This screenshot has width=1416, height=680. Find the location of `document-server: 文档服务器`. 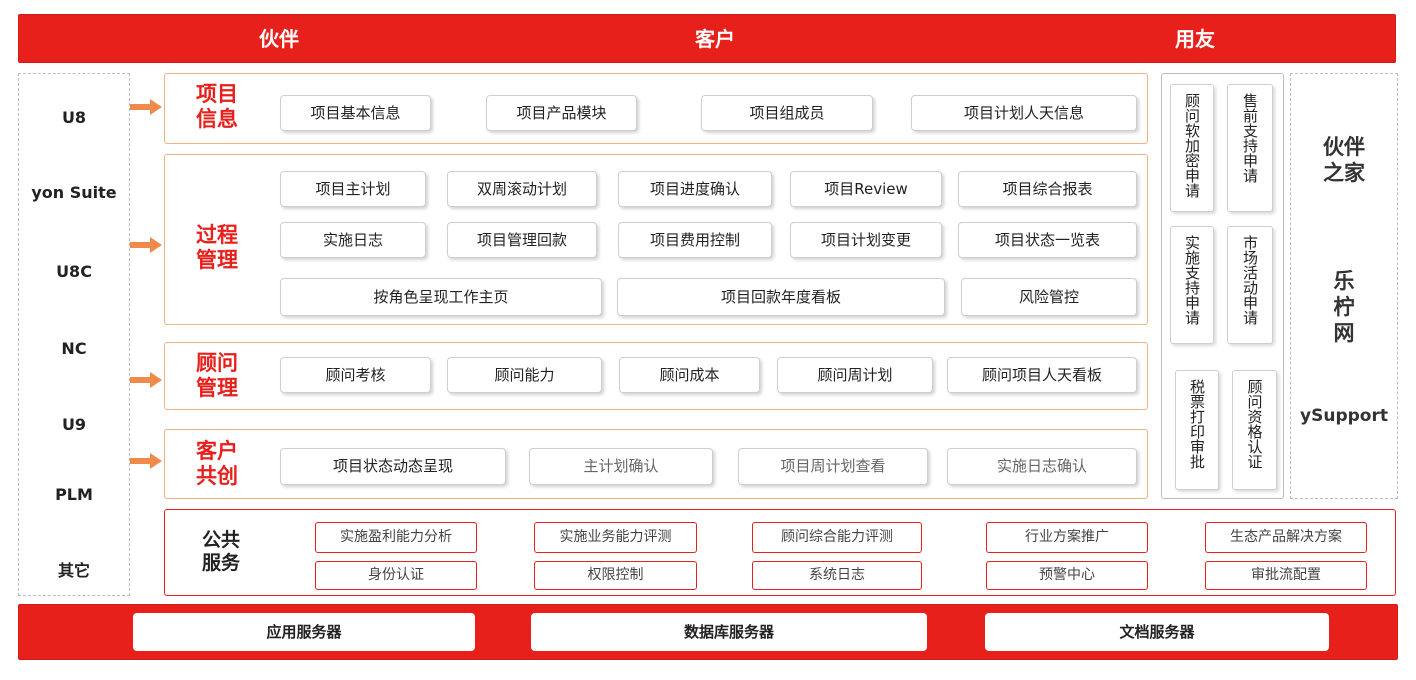

document-server: 文档服务器 is located at coordinates (1157, 632).